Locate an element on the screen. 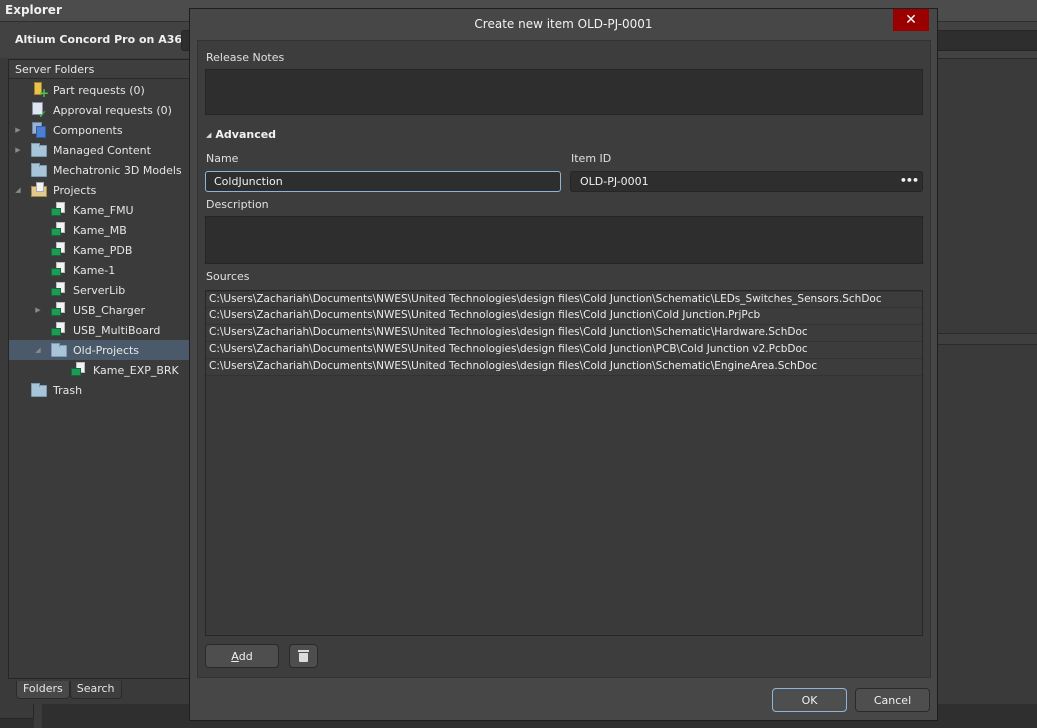  tab-search: Search is located at coordinates (95, 690).